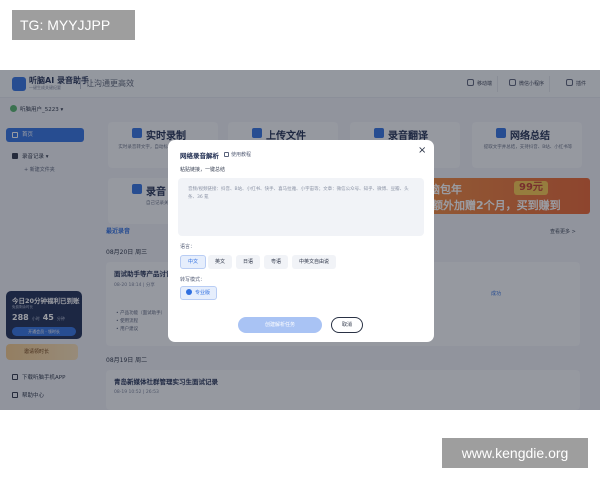 This screenshot has height=480, width=600. Describe the element at coordinates (422, 151) in the screenshot. I see `close-icon: ×` at that location.